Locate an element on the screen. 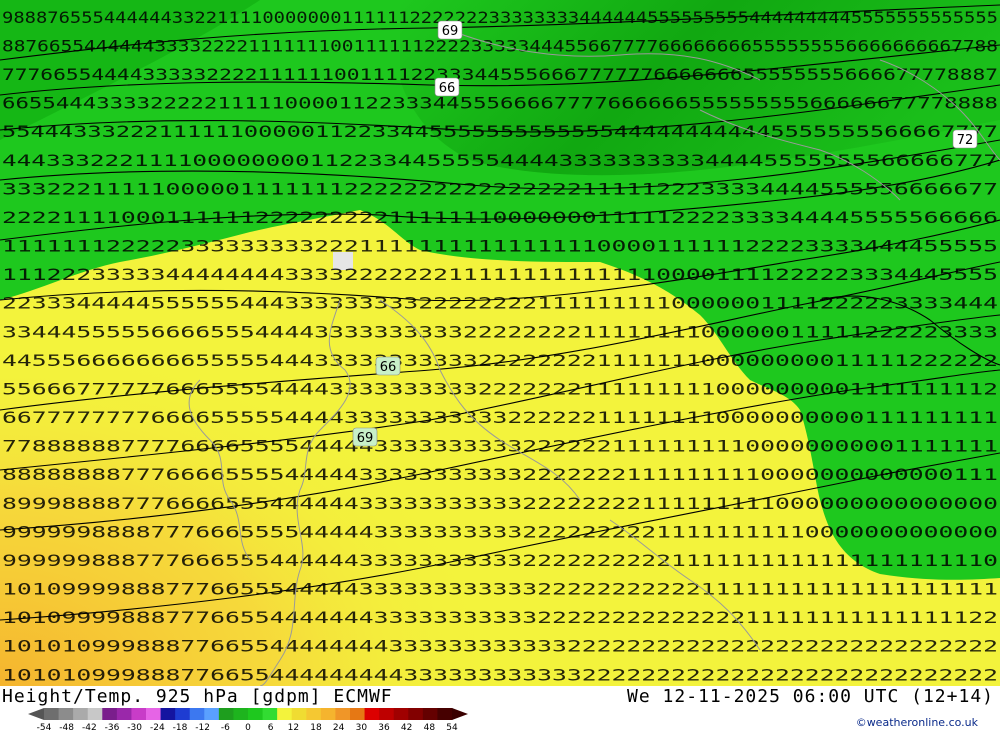 The height and width of the screenshot is (733, 1000). scale-tick-label: 48 is located at coordinates (429, 728).